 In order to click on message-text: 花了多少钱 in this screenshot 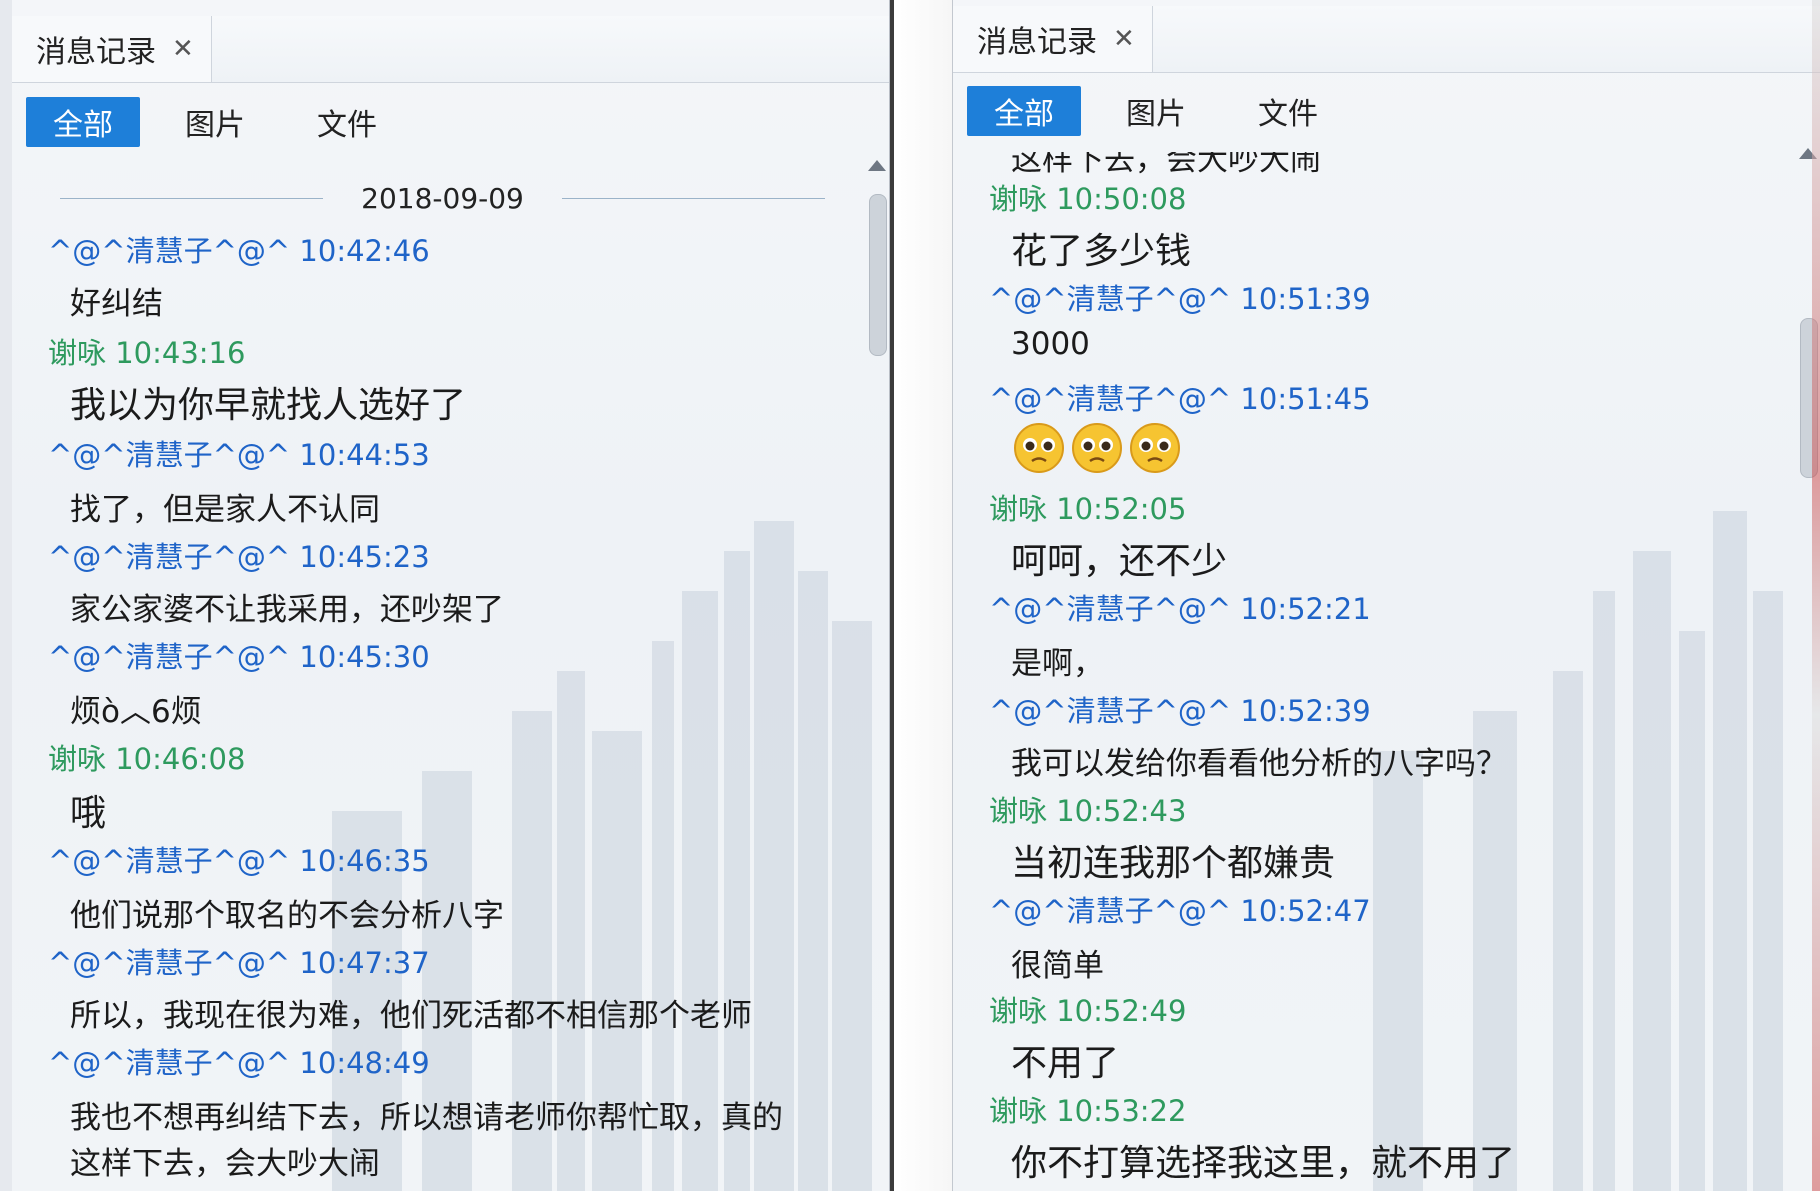, I will do `click(1101, 251)`.